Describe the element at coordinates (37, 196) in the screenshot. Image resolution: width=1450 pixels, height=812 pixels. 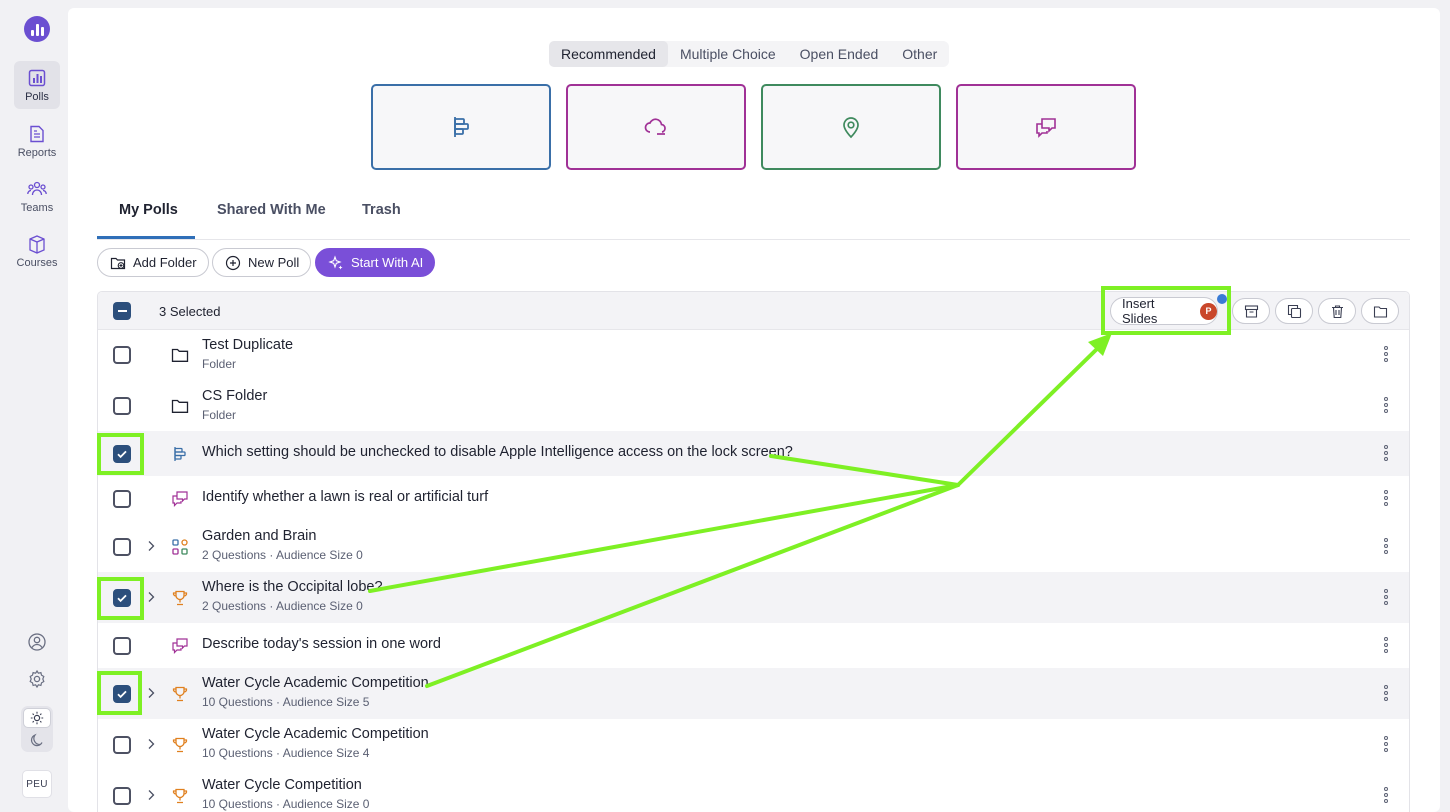
I see `sidebar-item-teams: Teams` at that location.